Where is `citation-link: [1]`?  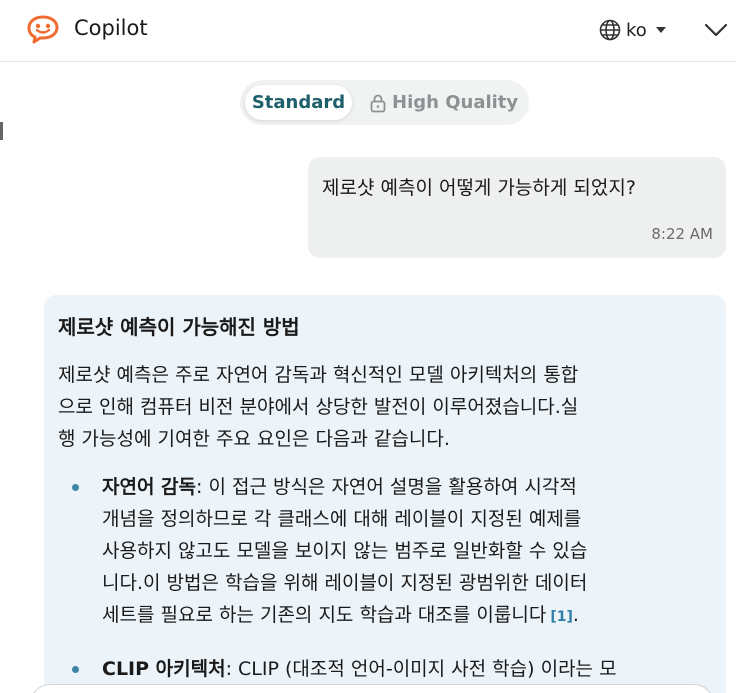
citation-link: [1] is located at coordinates (561, 617).